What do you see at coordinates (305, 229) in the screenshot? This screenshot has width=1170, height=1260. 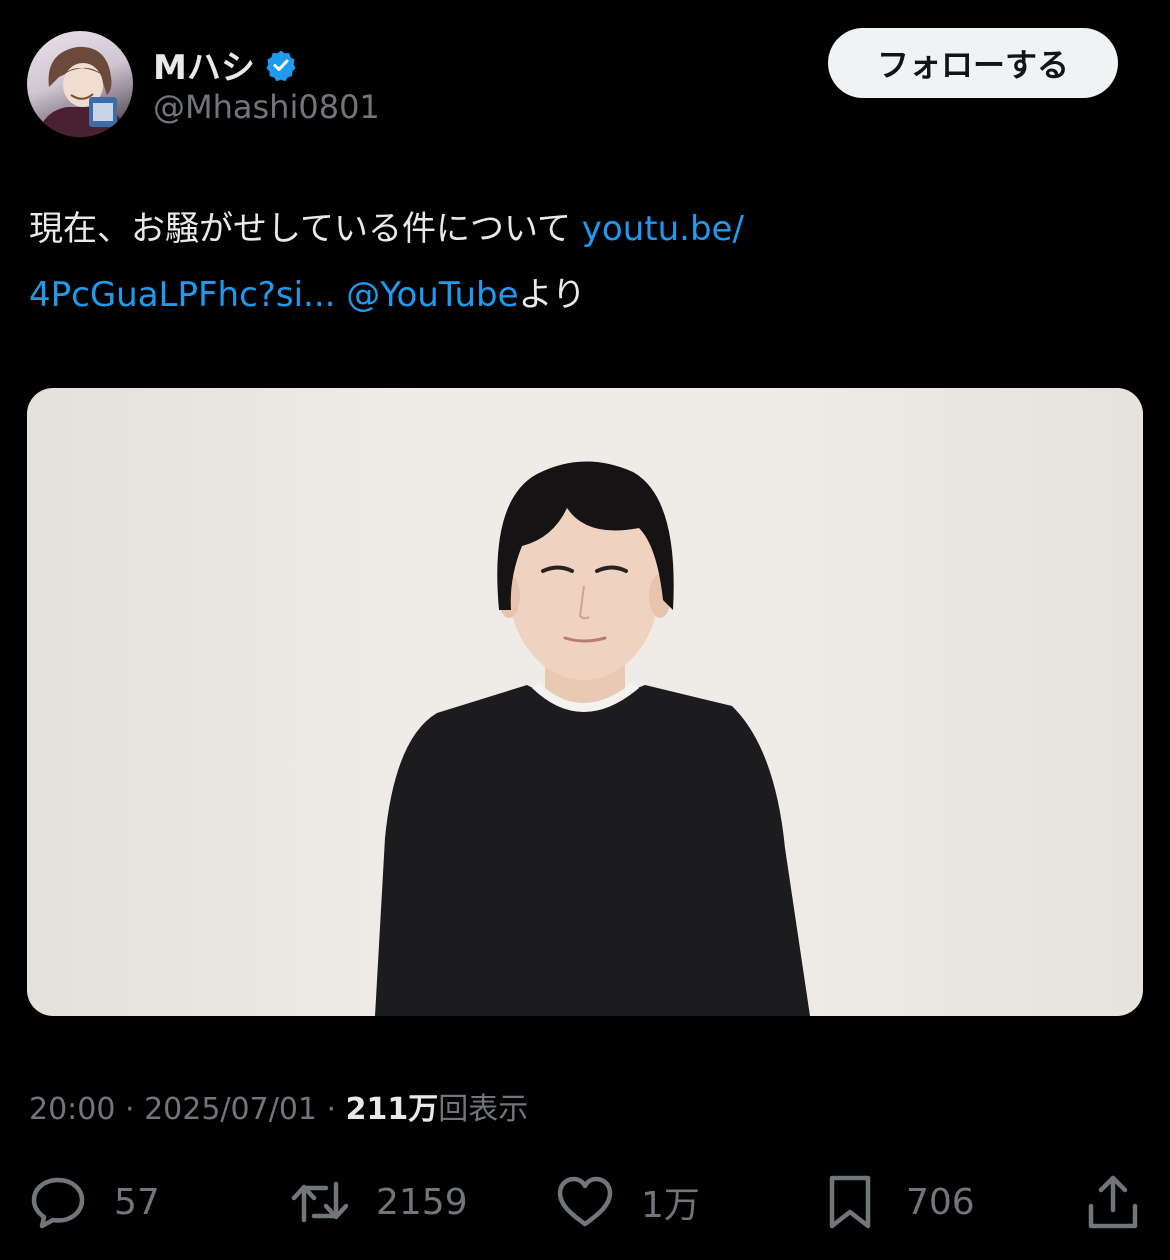 I see `tweet-body-text: 現在、お騒がせしている件について` at bounding box center [305, 229].